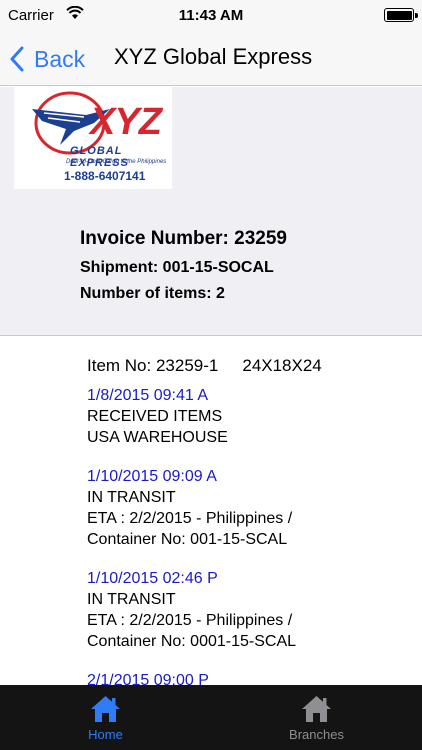  I want to click on logo-phone: 1-888-6407141, so click(105, 176).